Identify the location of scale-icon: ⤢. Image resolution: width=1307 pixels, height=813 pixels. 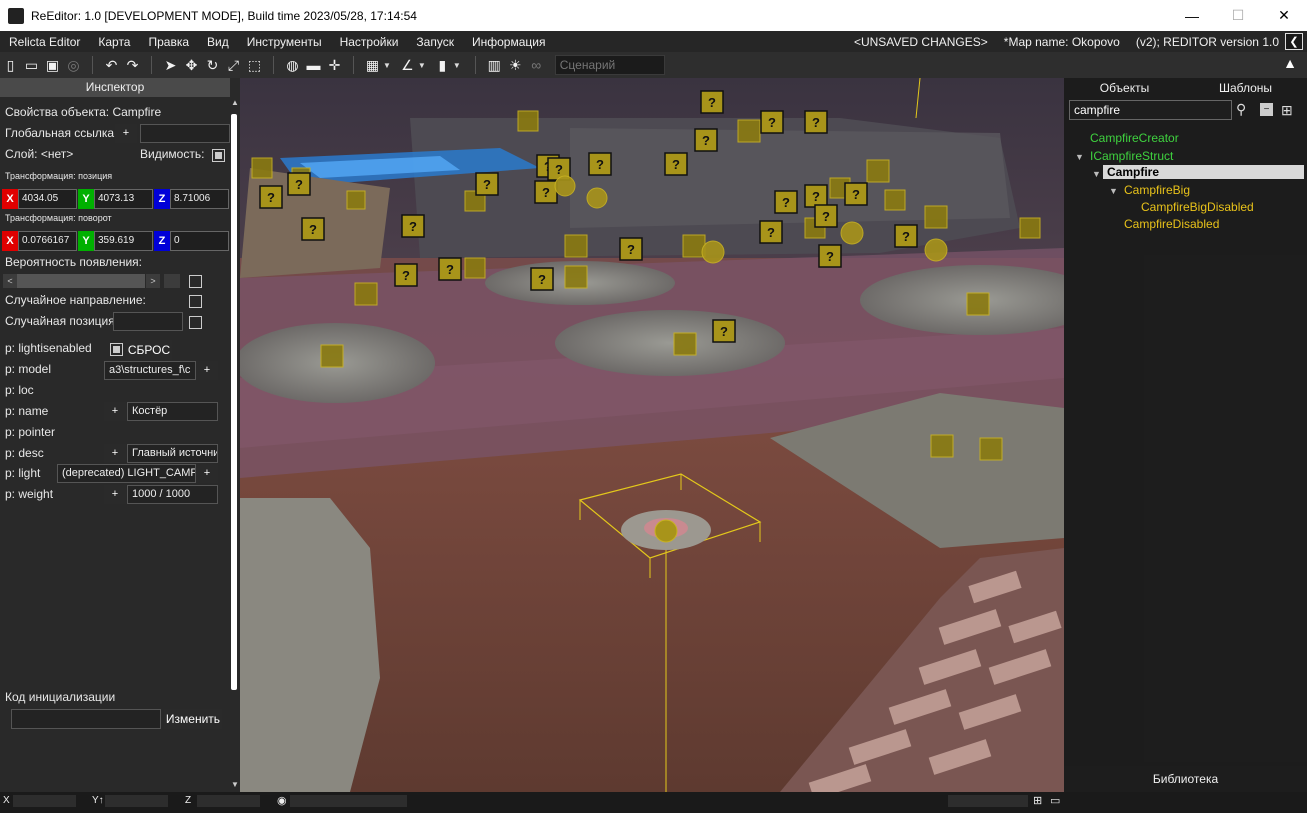
(233, 65).